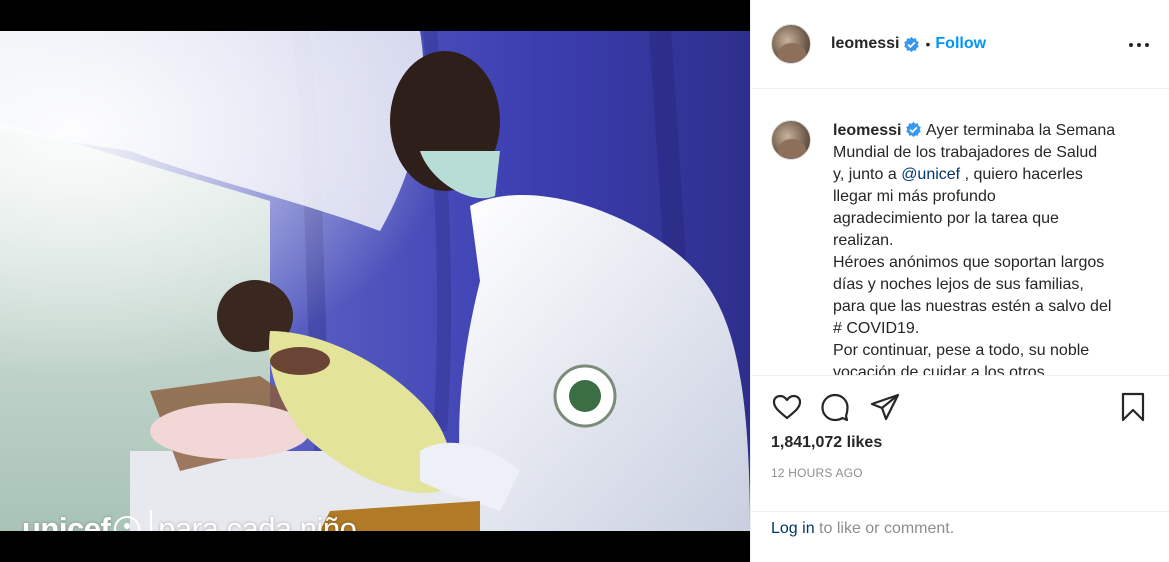 This screenshot has height=562, width=1169. What do you see at coordinates (867, 130) in the screenshot?
I see `caption-username: leomessi` at bounding box center [867, 130].